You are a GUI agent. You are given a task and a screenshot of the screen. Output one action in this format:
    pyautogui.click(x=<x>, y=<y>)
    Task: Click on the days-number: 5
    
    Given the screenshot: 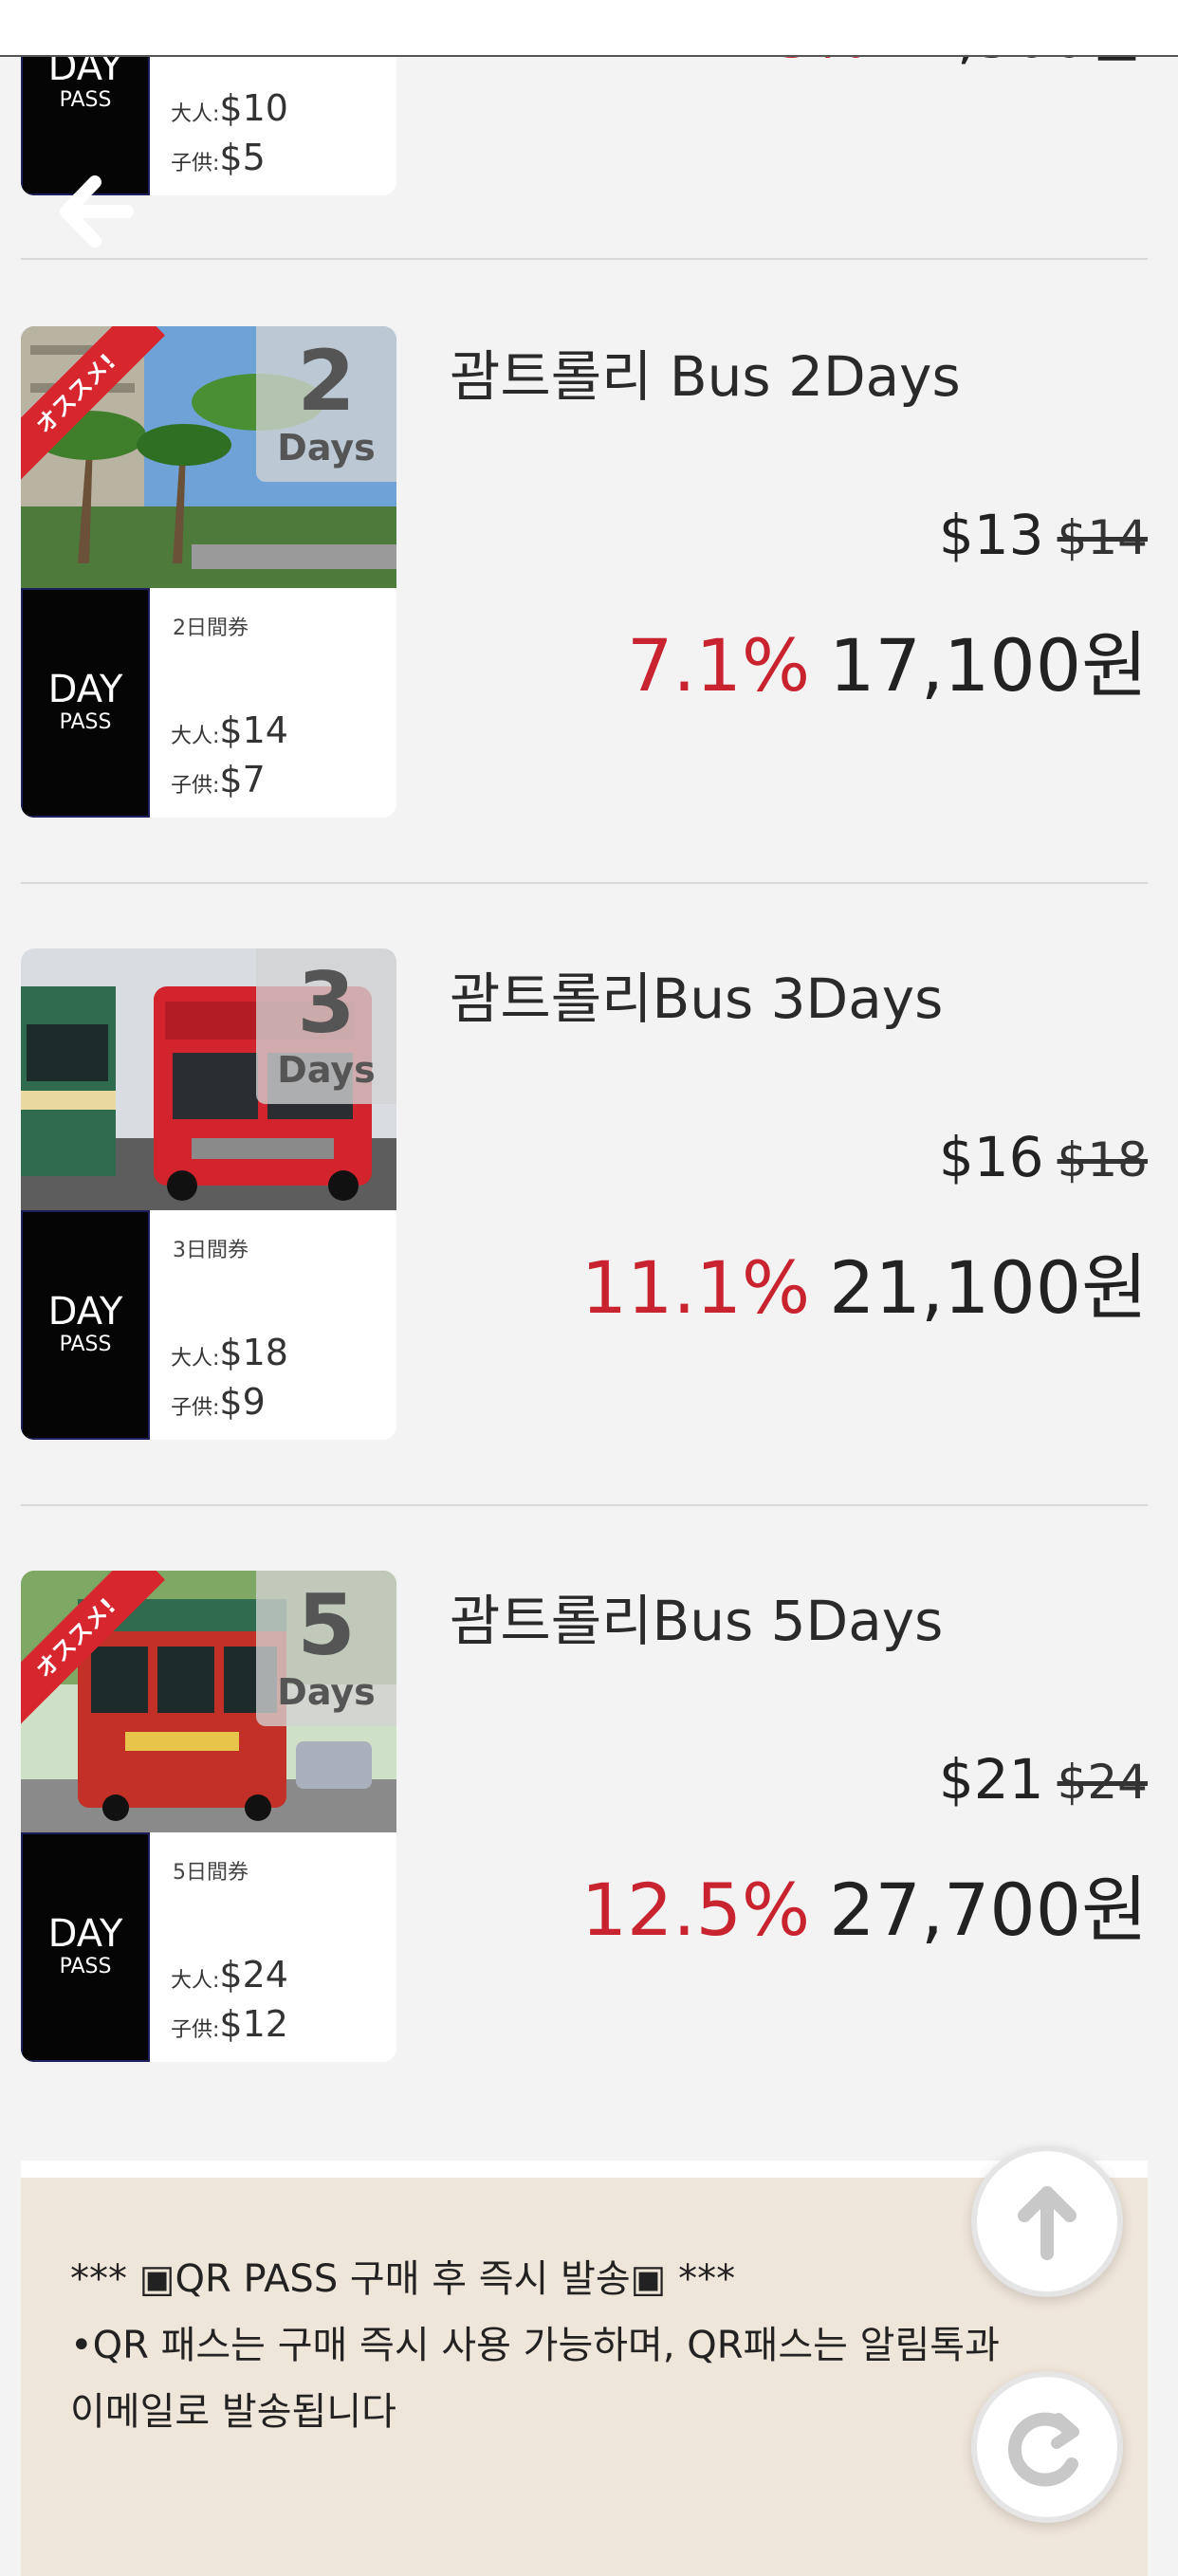 What is the action you would take?
    pyautogui.click(x=326, y=1625)
    